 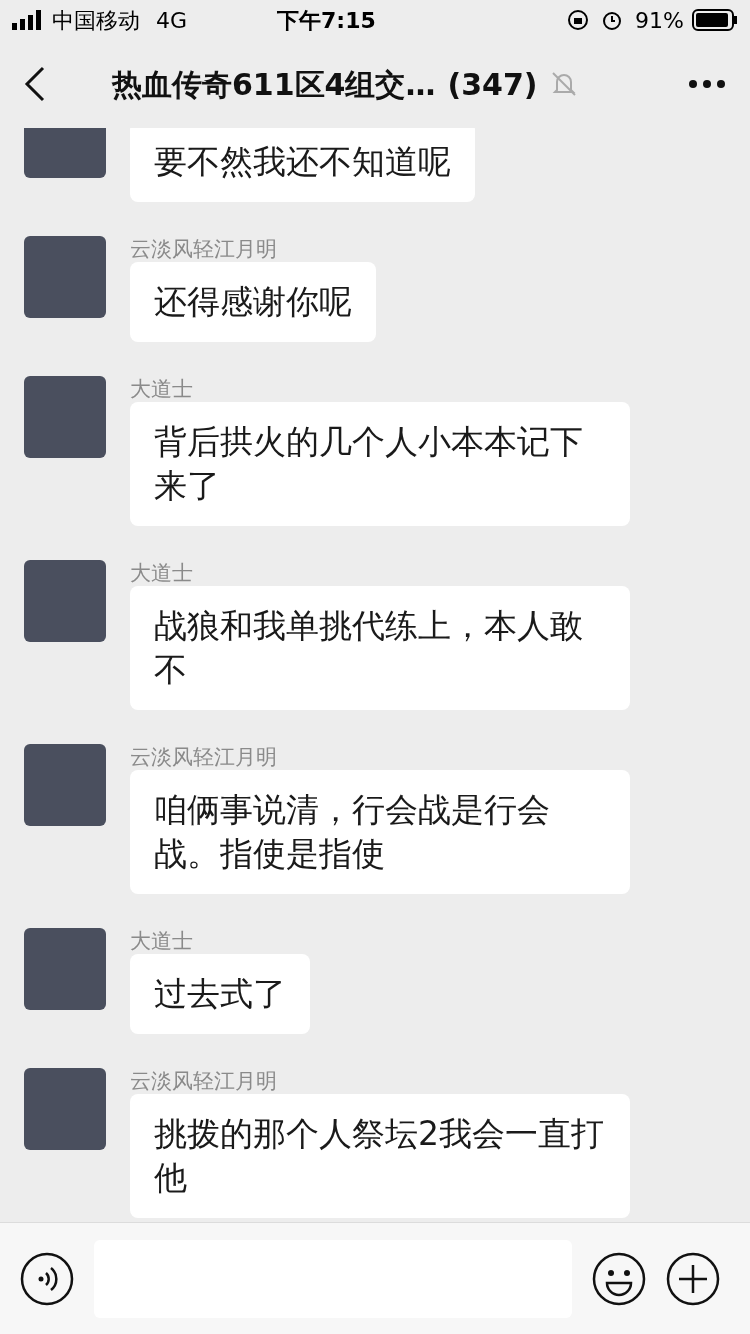 I want to click on voice-icon, so click(x=47, y=1278).